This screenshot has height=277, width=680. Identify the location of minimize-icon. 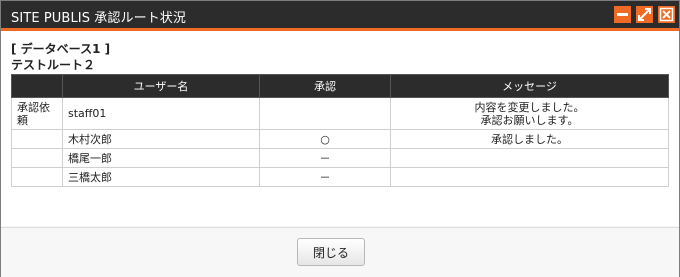
(622, 14).